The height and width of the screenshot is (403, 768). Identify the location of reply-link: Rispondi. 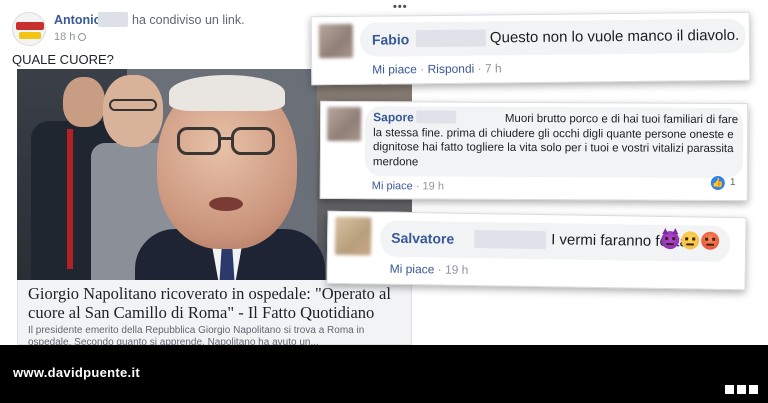
(450, 69).